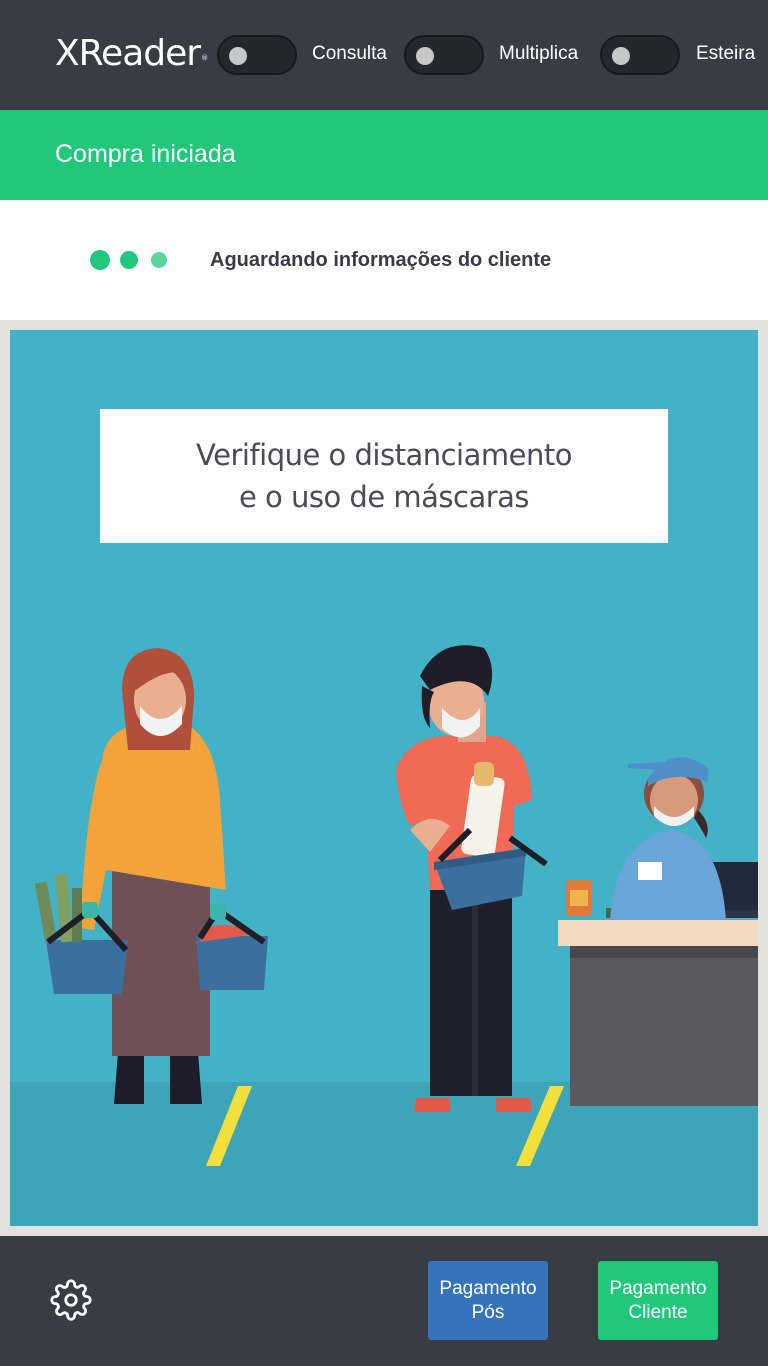  What do you see at coordinates (726, 53) in the screenshot?
I see `toggle-esteira-label: Esteira` at bounding box center [726, 53].